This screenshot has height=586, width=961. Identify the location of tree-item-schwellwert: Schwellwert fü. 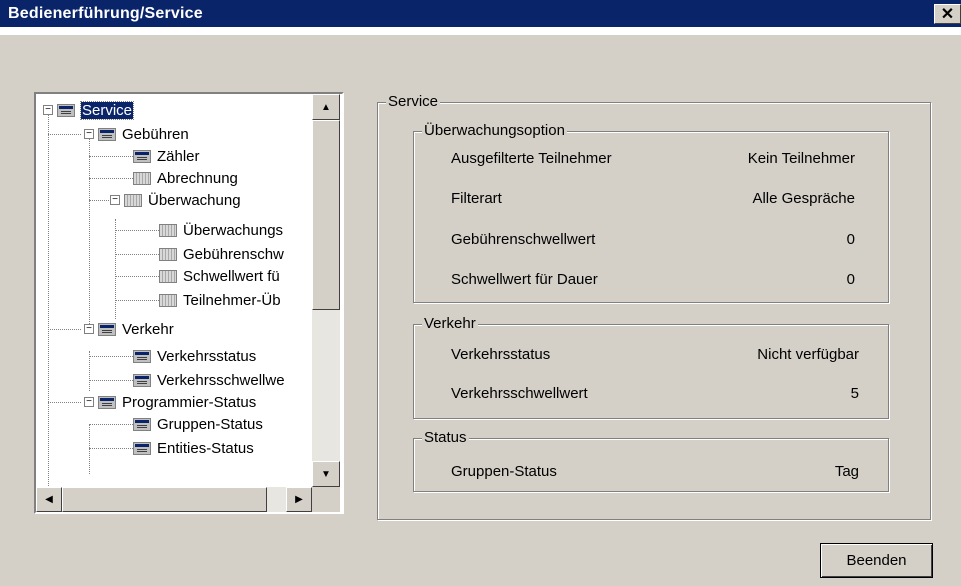
(219, 276).